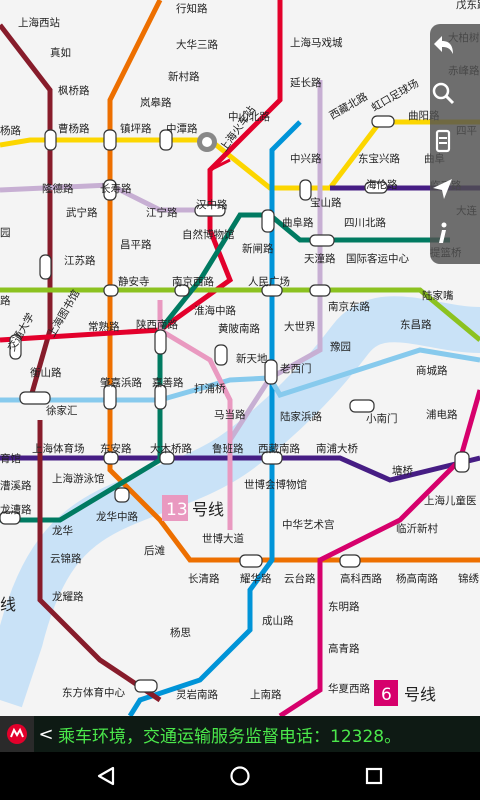 The width and height of the screenshot is (480, 800). I want to click on station-label: 小南门, so click(382, 418).